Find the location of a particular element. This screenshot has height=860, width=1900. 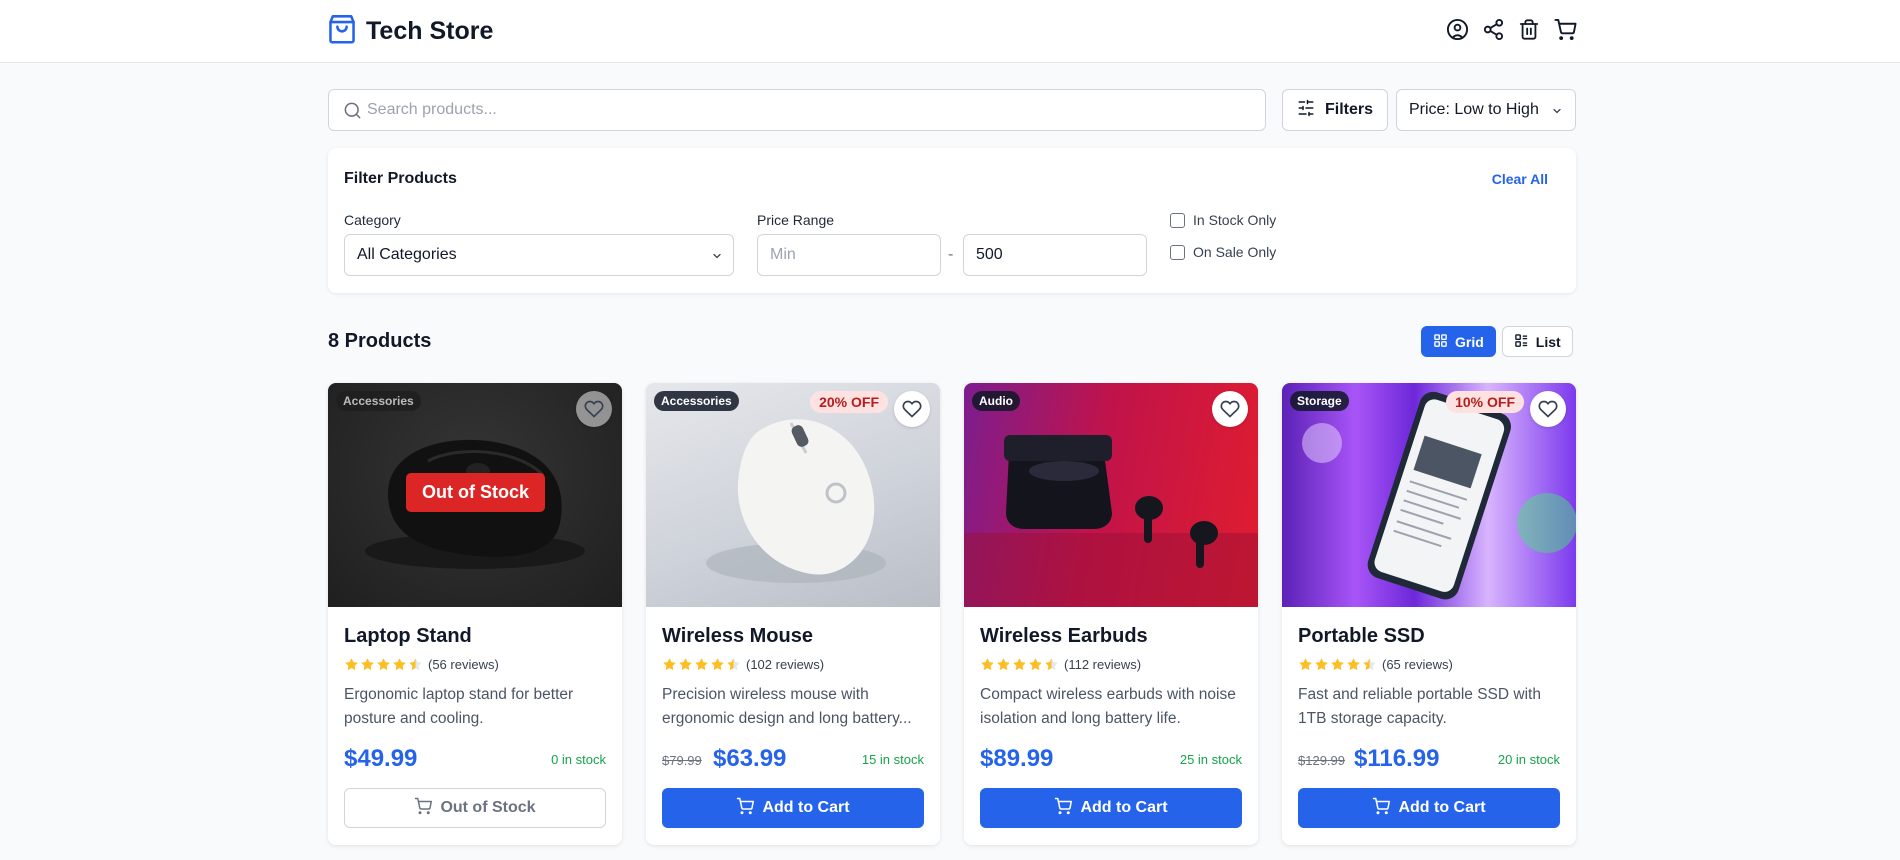

sale-badge: 20% OFF is located at coordinates (849, 402).